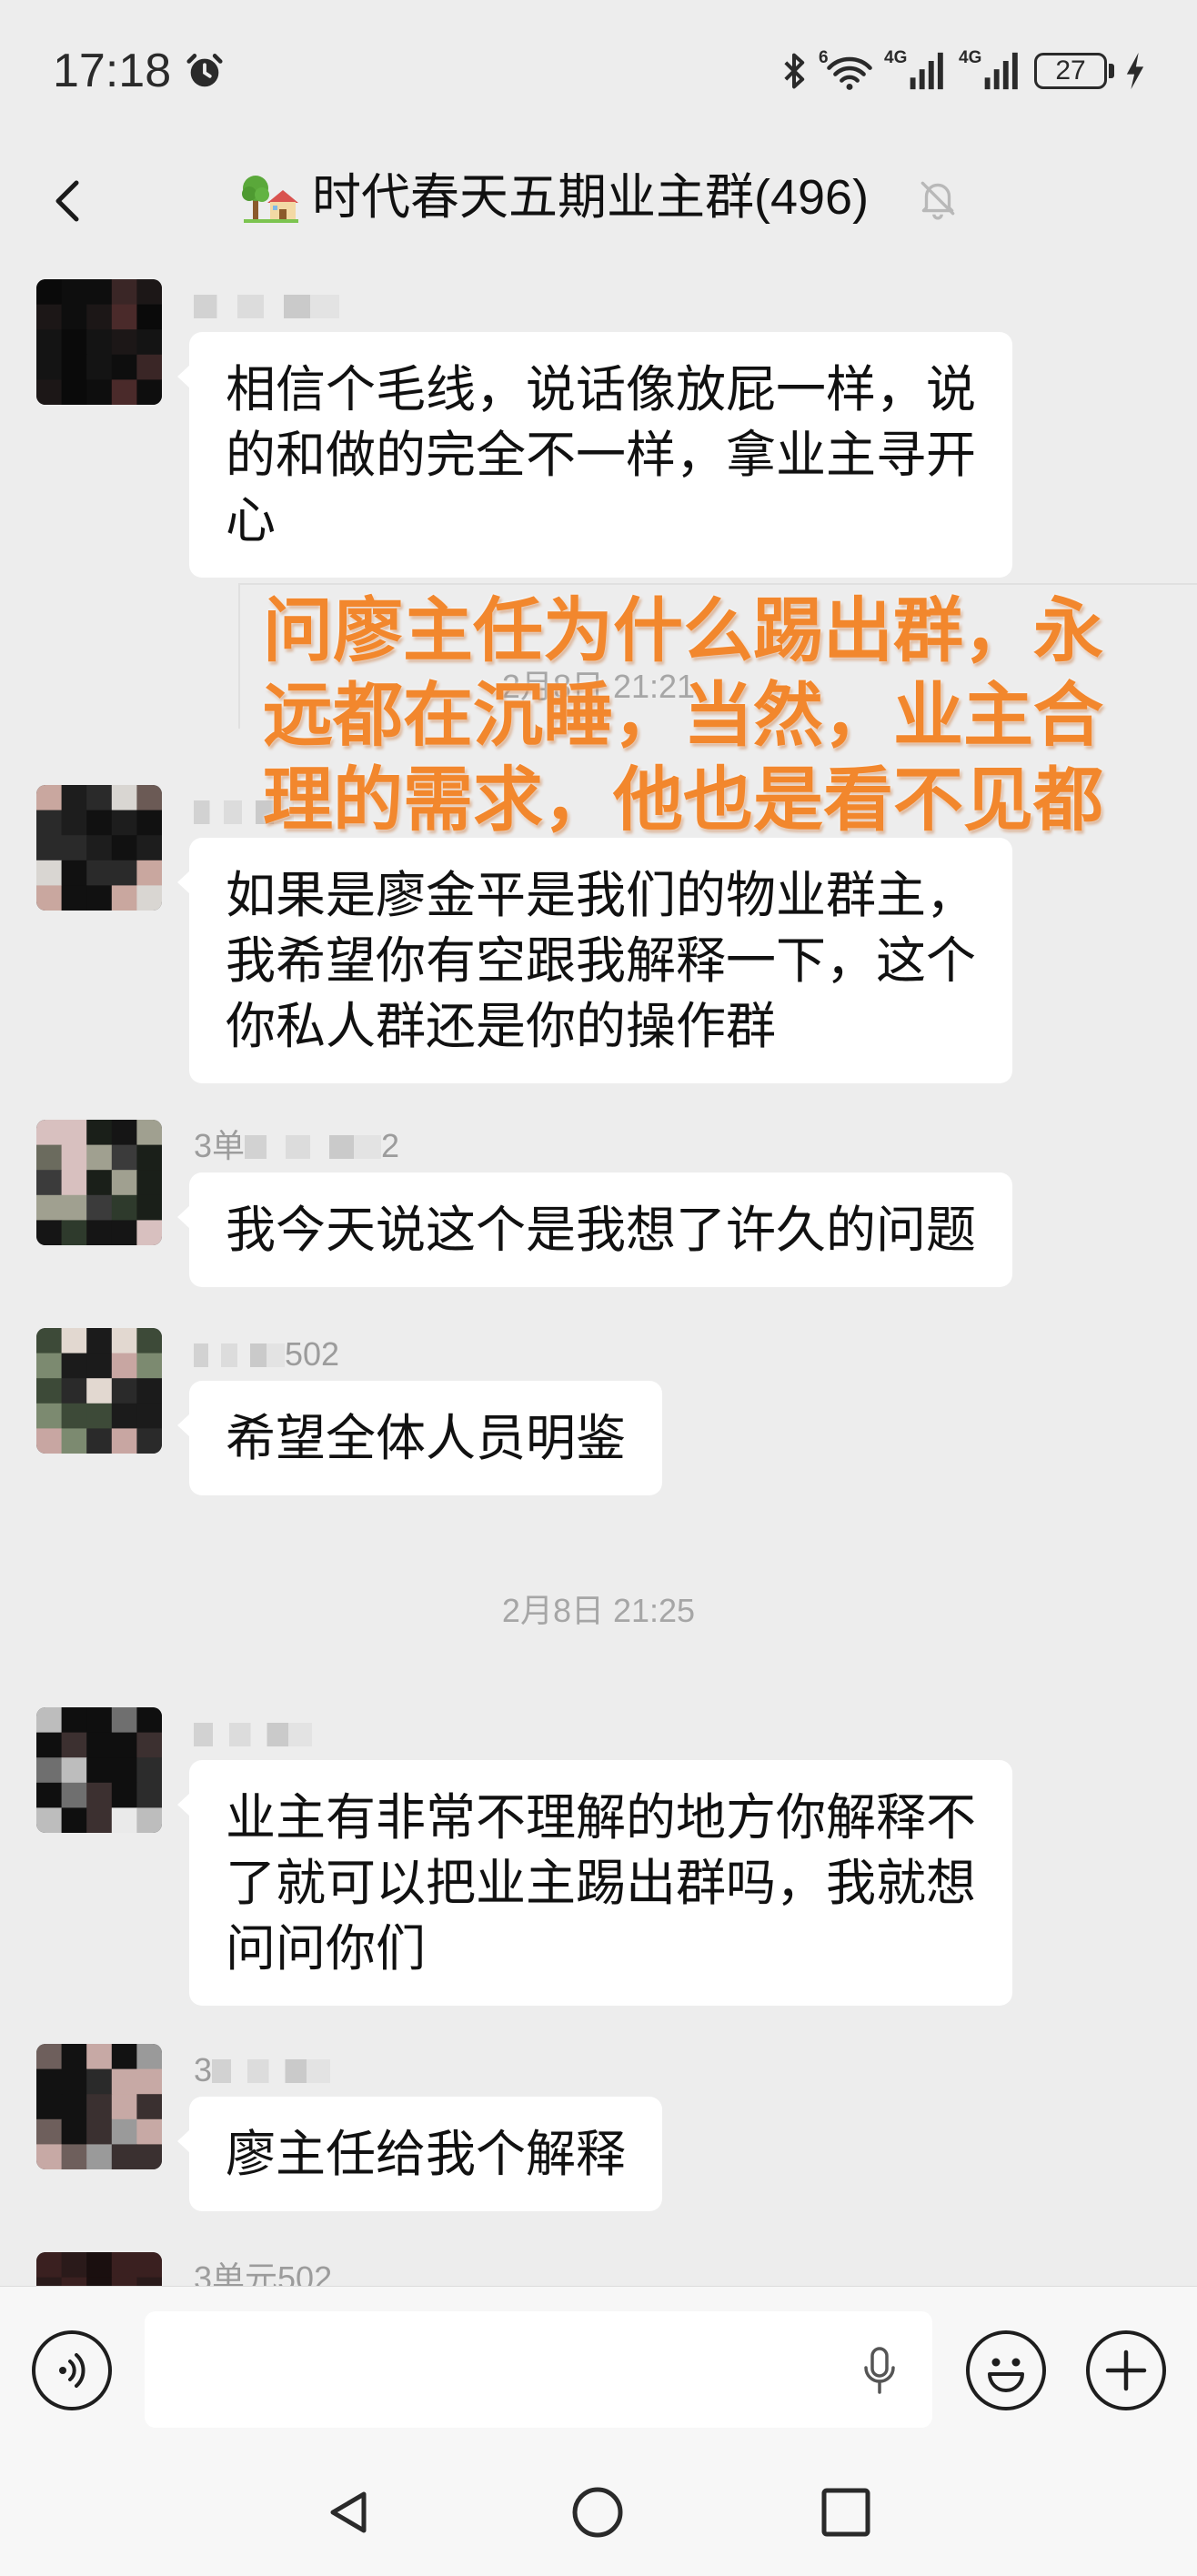  I want to click on charging-icon, so click(1135, 71).